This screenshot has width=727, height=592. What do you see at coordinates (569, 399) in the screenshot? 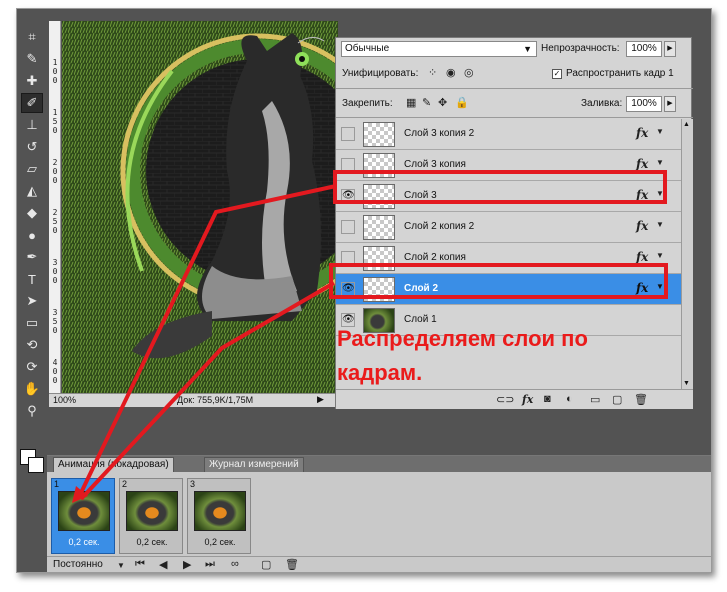
I see `adjustment-layer-icon: ◐` at bounding box center [569, 399].